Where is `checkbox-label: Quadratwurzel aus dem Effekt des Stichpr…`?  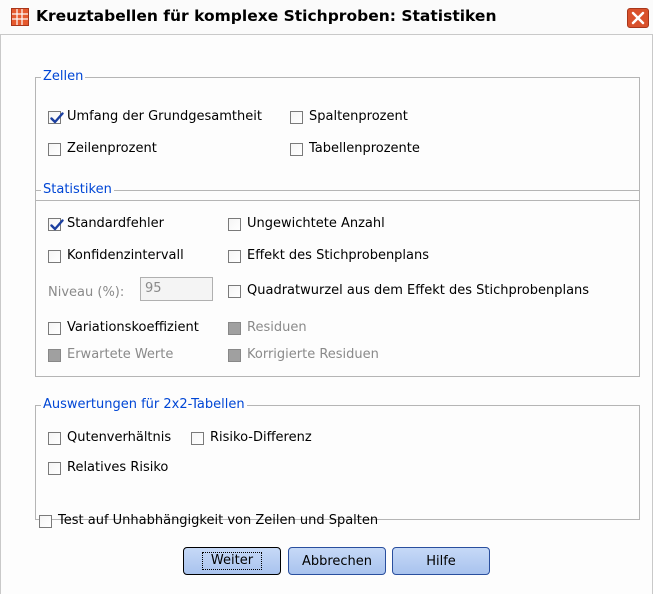 checkbox-label: Quadratwurzel aus dem Effekt des Stichpr… is located at coordinates (418, 290).